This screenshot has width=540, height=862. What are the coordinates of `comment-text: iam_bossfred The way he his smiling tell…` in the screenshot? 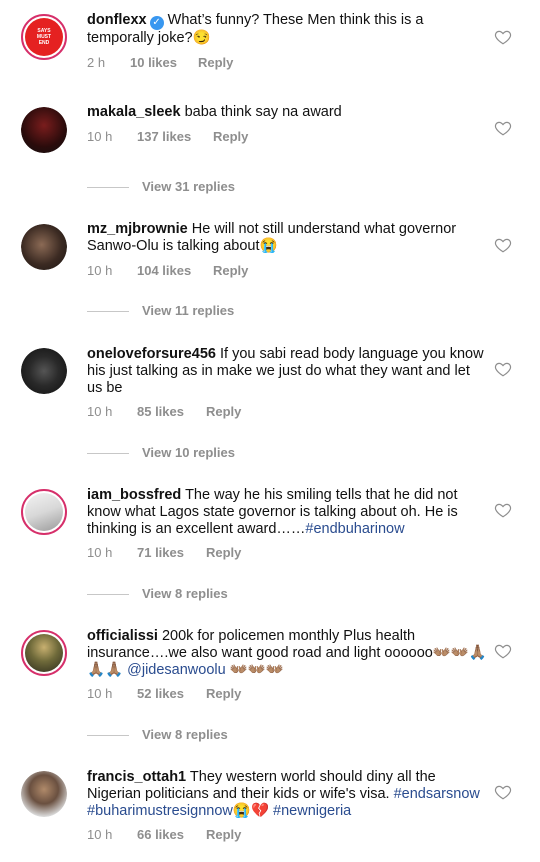 It's located at (287, 512).